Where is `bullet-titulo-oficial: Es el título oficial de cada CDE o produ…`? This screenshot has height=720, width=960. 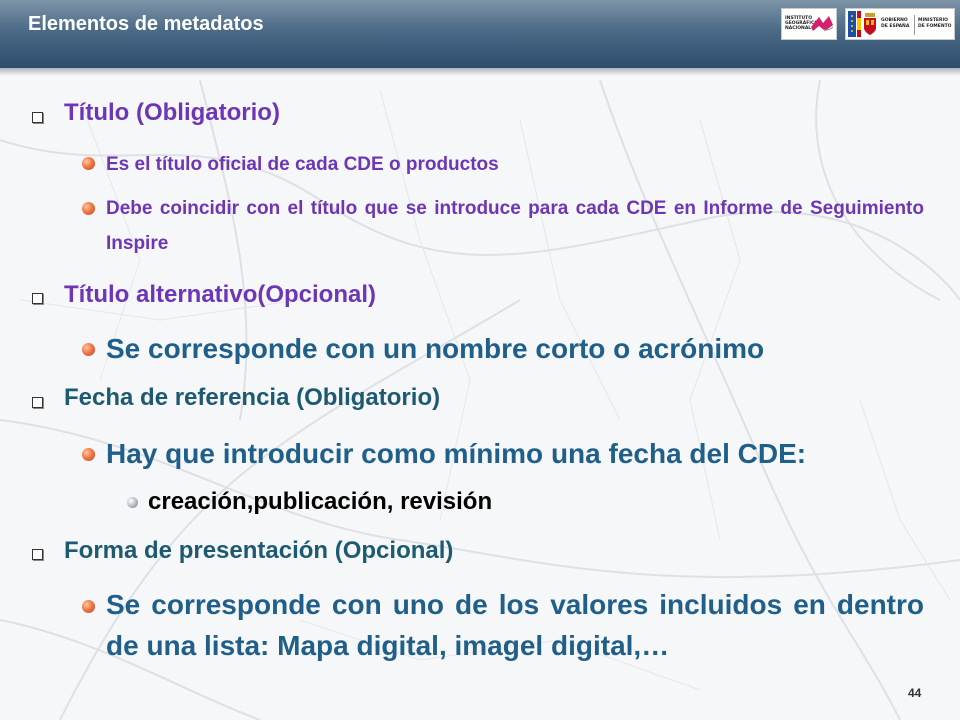
bullet-titulo-oficial: Es el título oficial de cada CDE o produ… is located at coordinates (302, 164).